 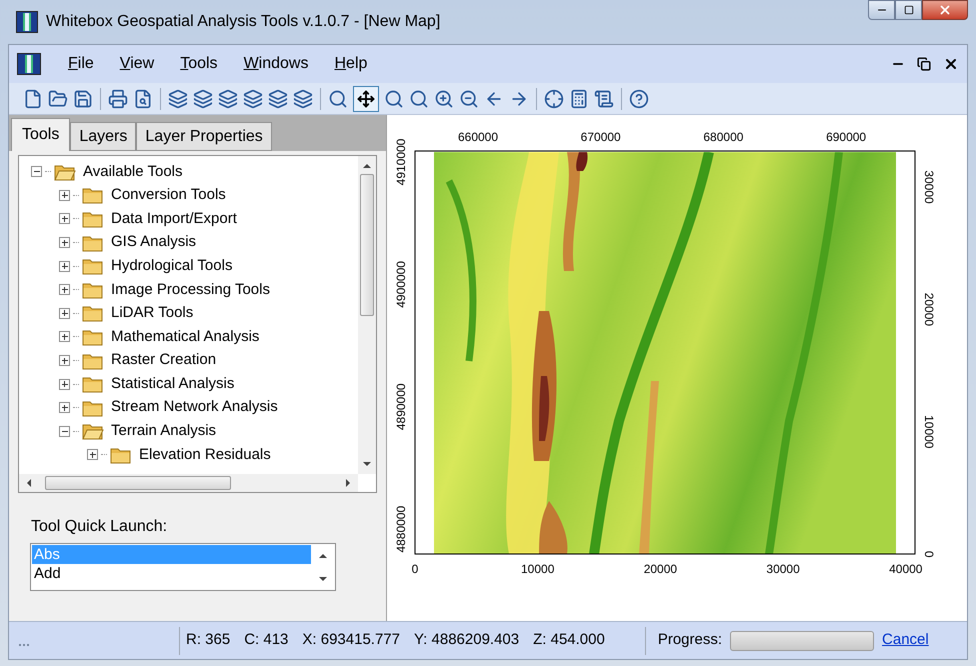 I want to click on scroll-left-icon, so click(x=29, y=483).